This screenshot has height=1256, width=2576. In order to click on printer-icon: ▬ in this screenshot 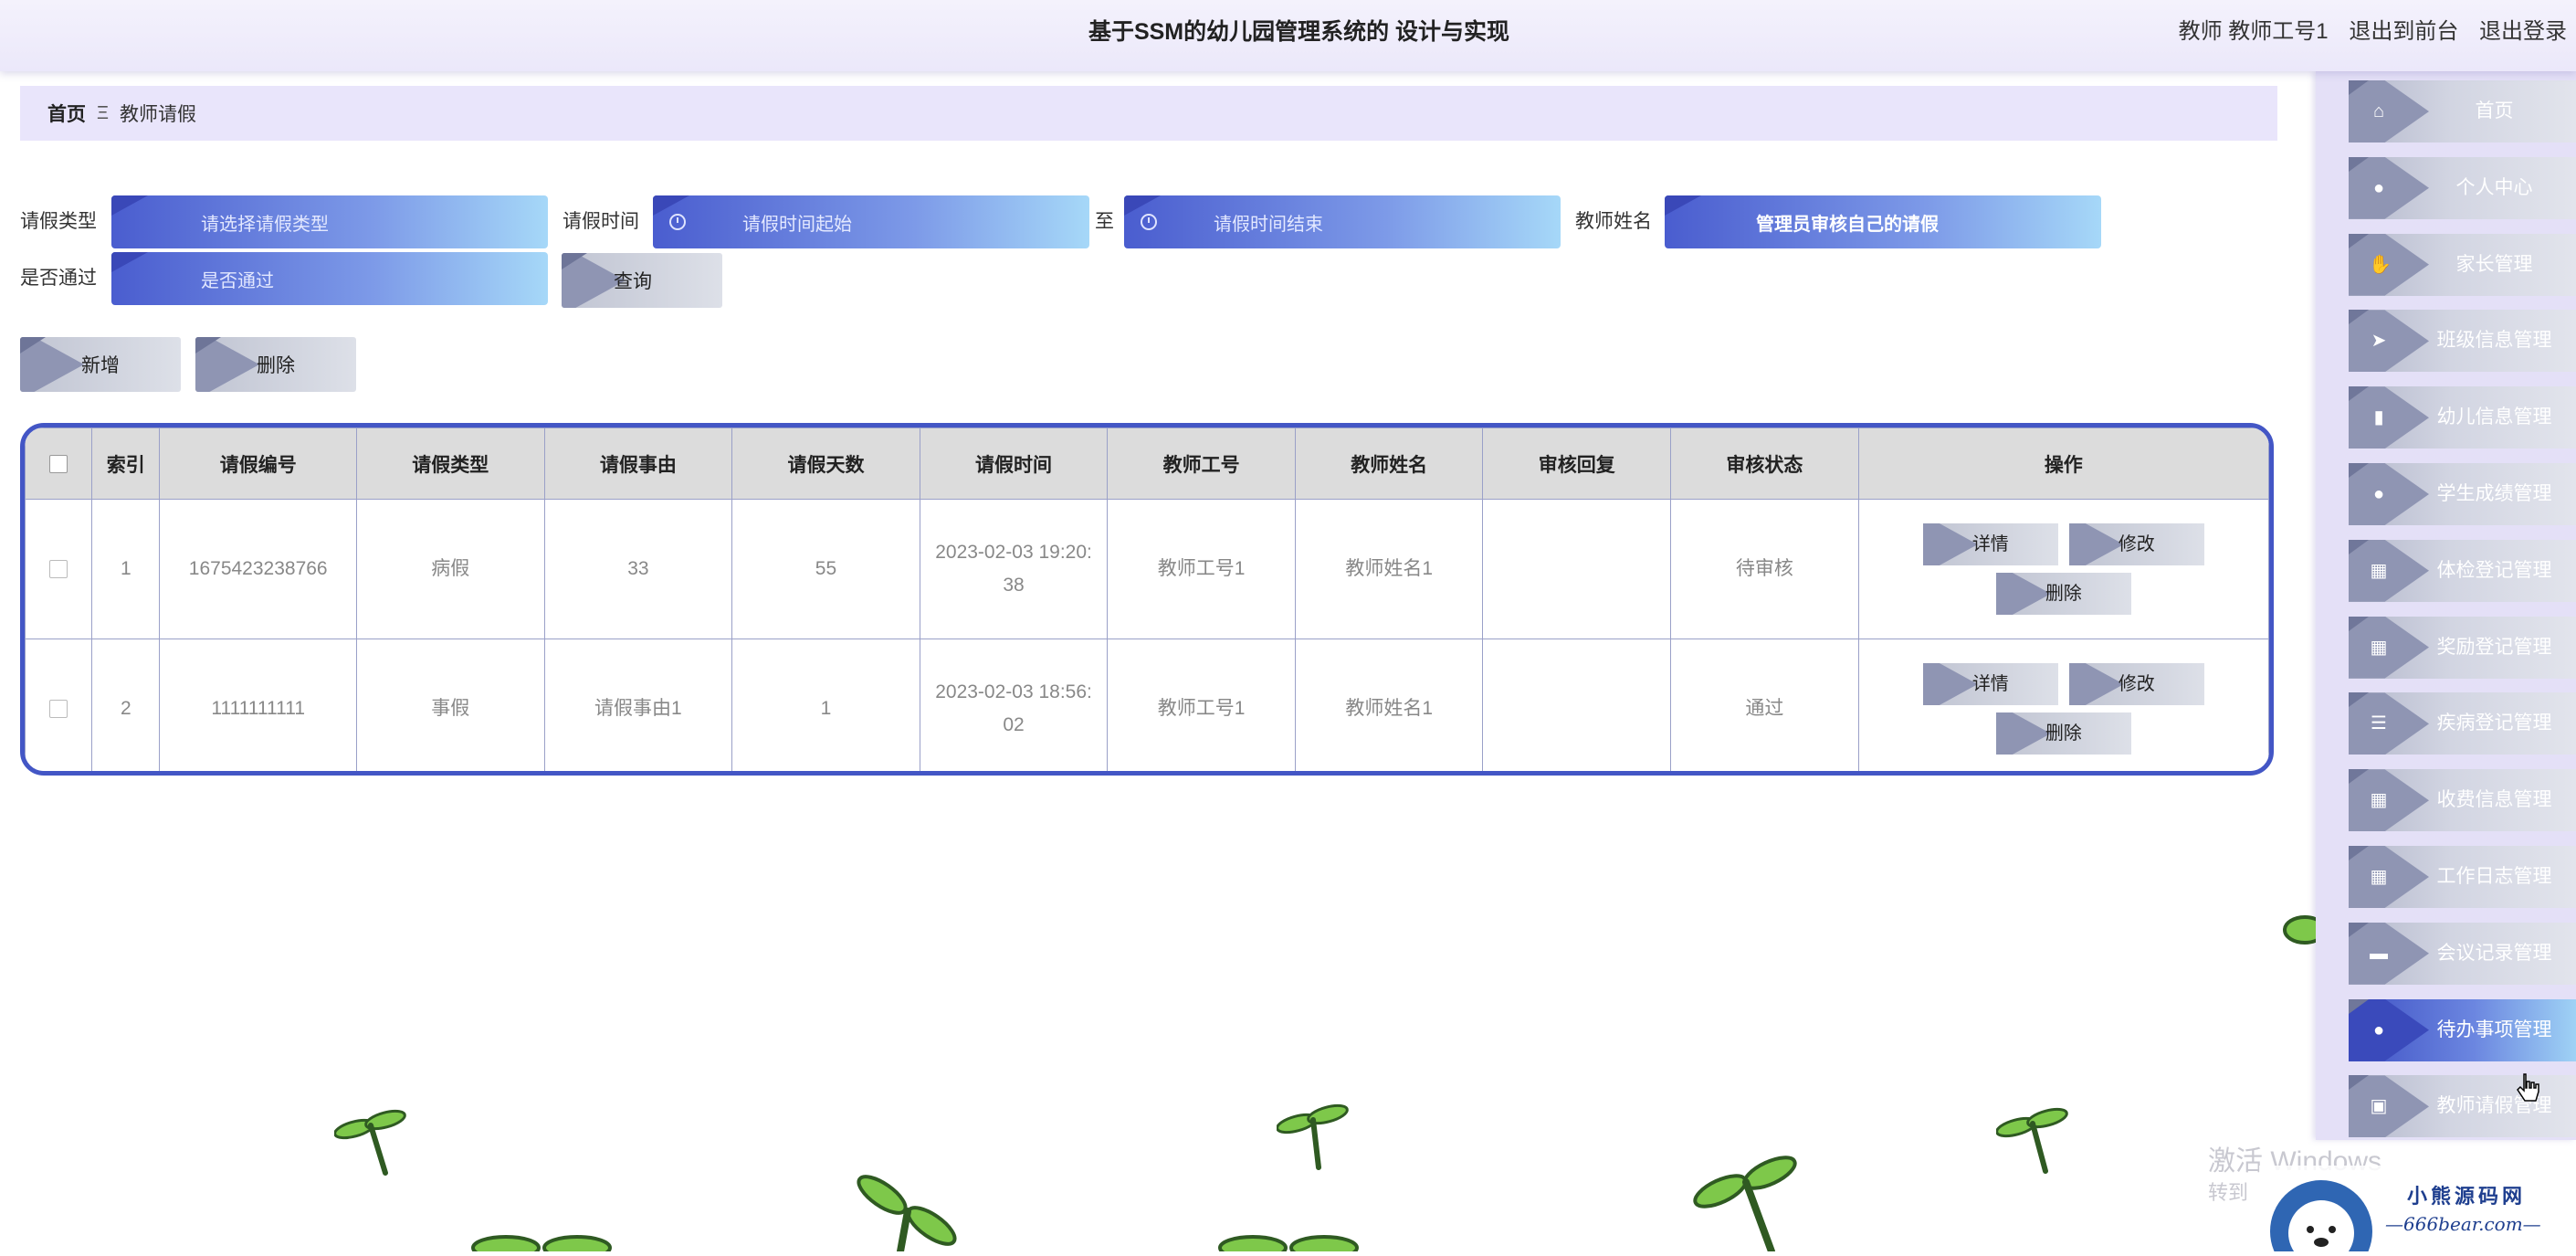, I will do `click(2379, 953)`.